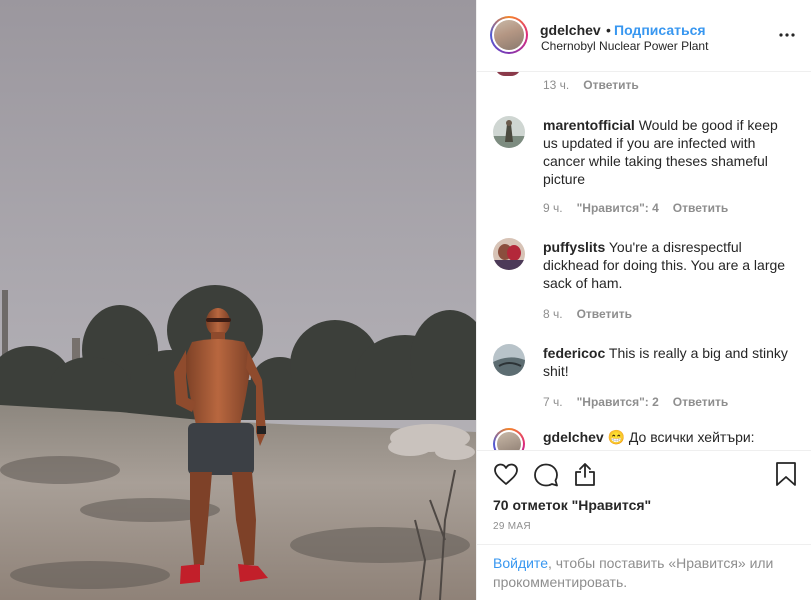 Image resolution: width=811 pixels, height=601 pixels. What do you see at coordinates (553, 314) in the screenshot?
I see `comment-time: 8 ч.` at bounding box center [553, 314].